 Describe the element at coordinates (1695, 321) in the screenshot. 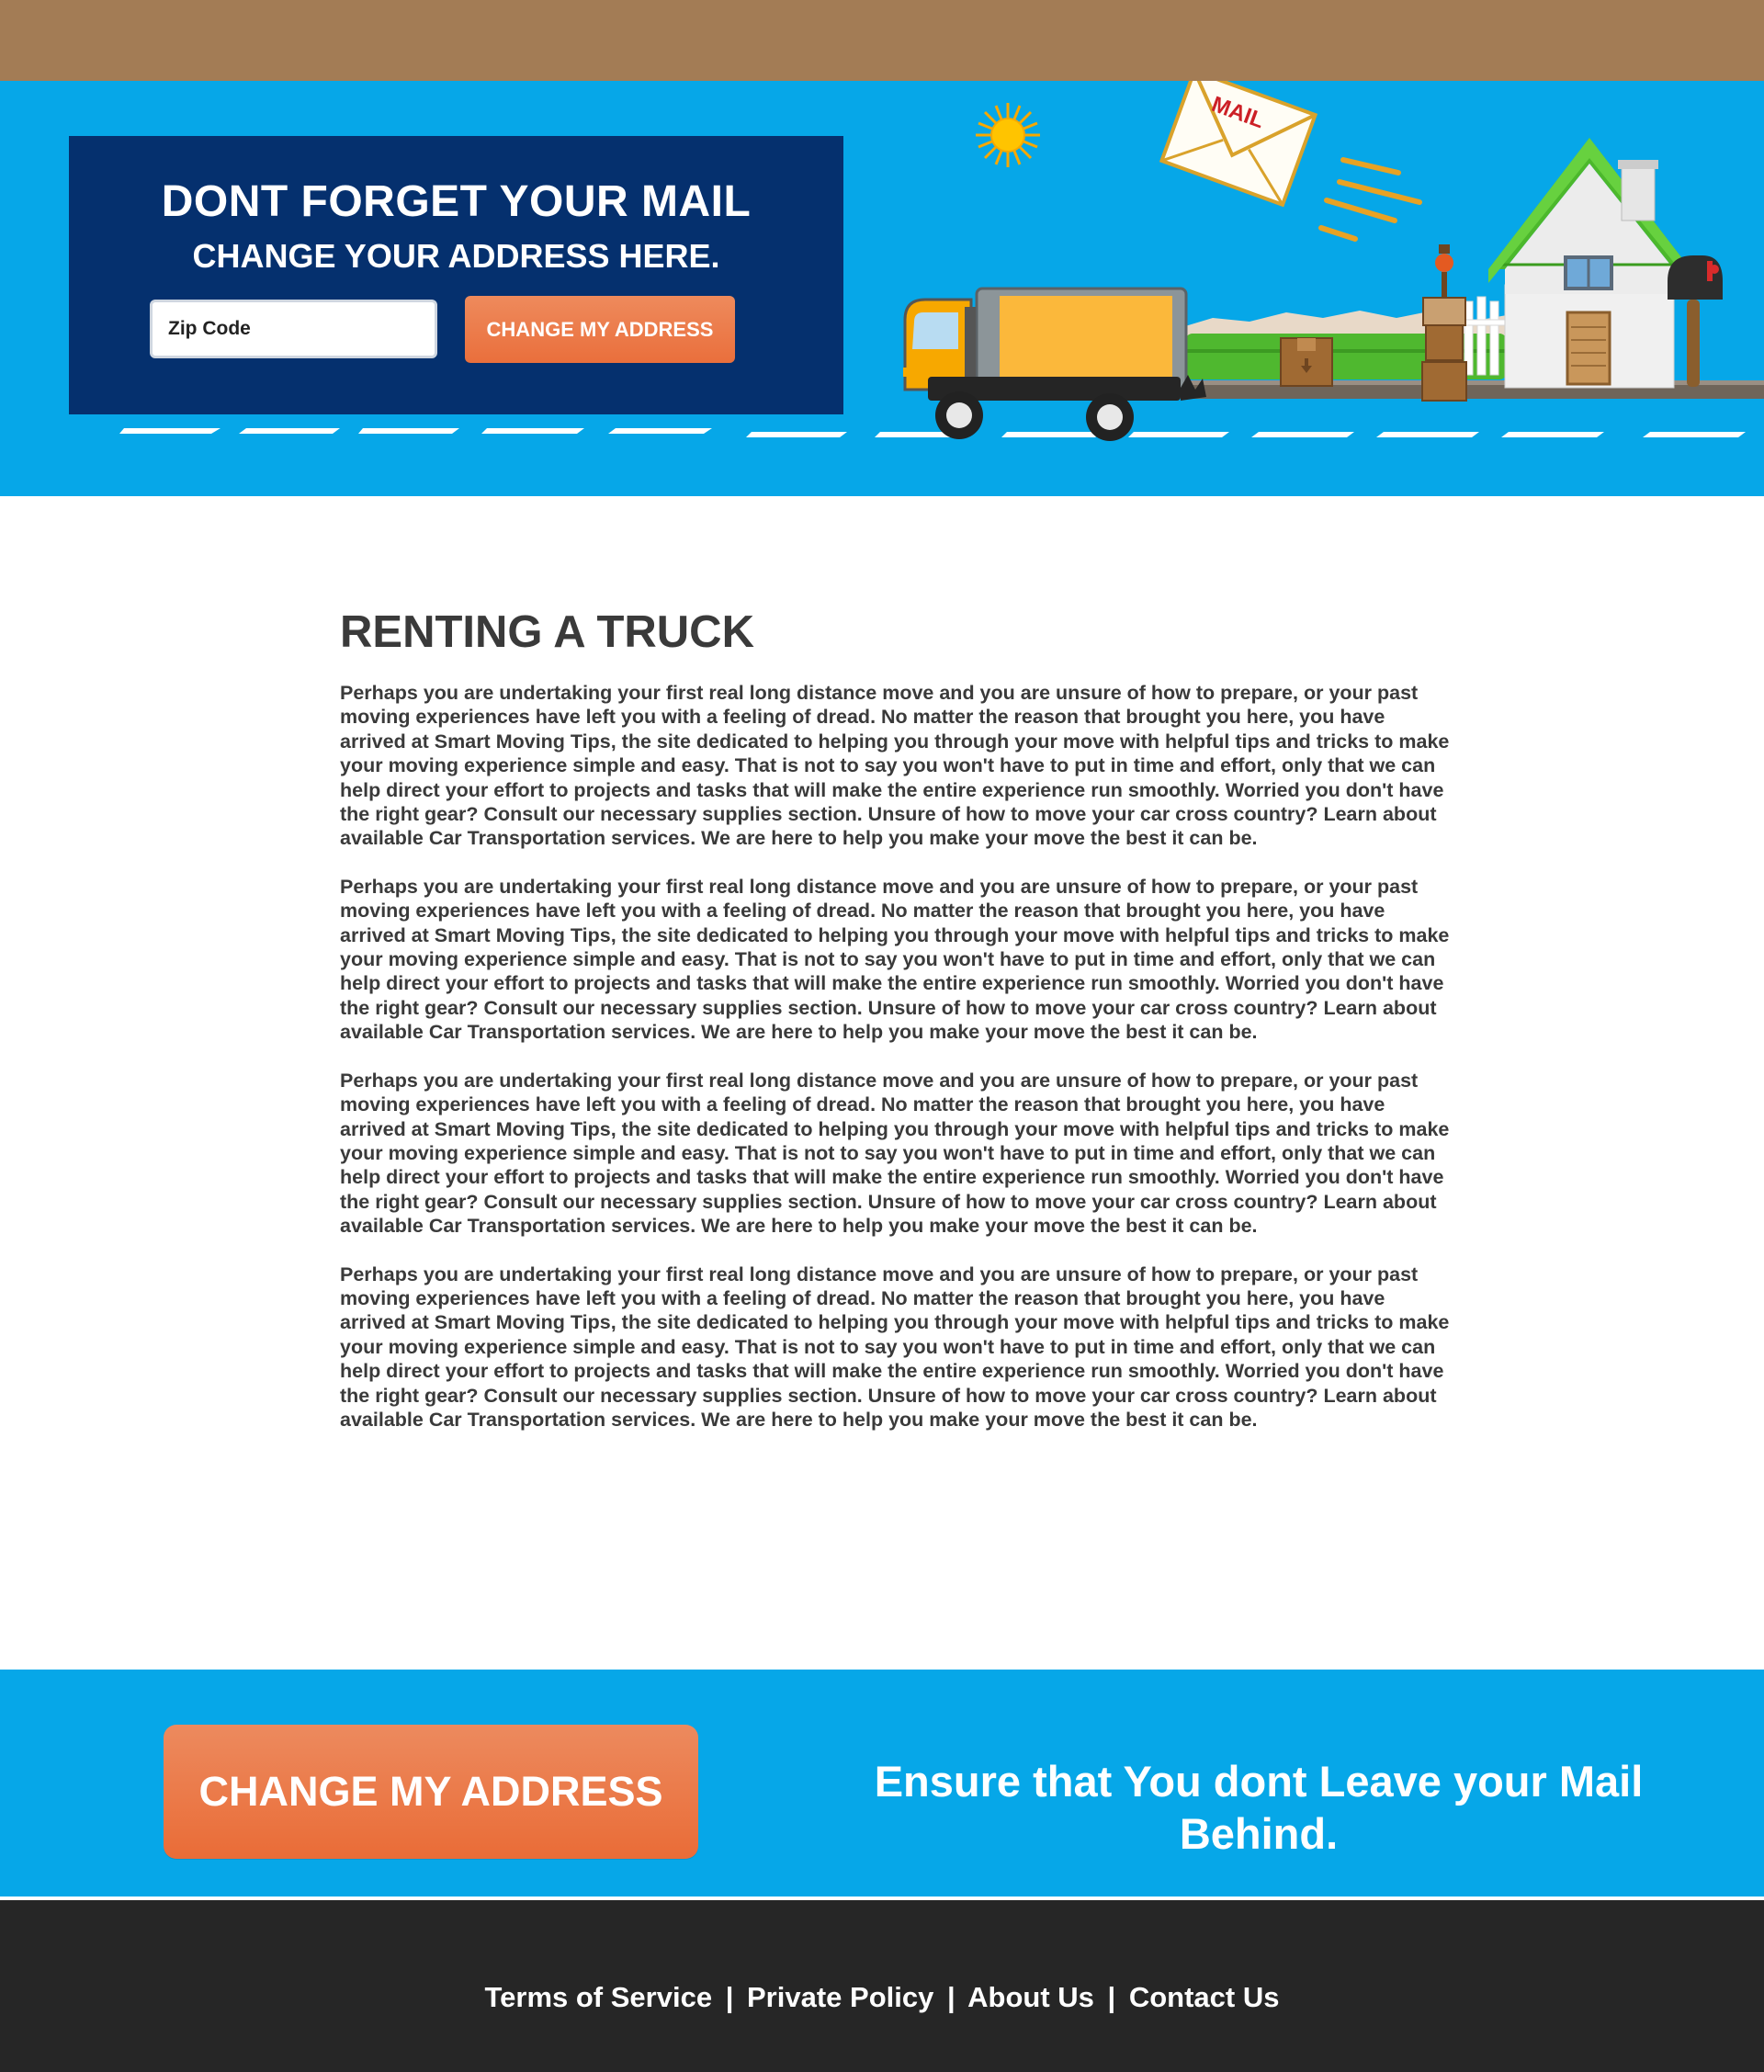

I see `mailbox-icon` at that location.